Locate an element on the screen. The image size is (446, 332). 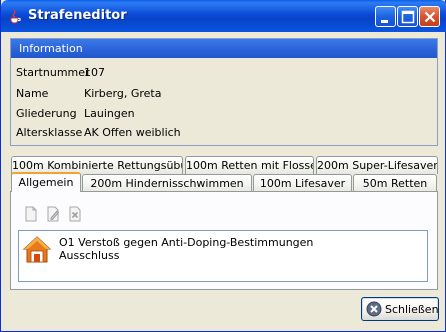
info-value: Kirberg, Greta is located at coordinates (123, 93).